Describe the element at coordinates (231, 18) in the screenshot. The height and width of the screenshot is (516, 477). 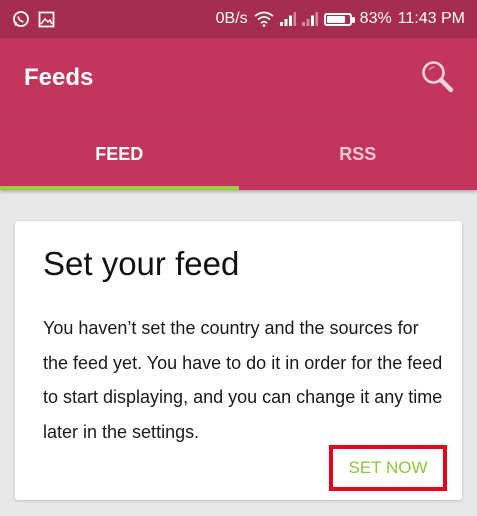
I see `network-speed: 0B/s` at that location.